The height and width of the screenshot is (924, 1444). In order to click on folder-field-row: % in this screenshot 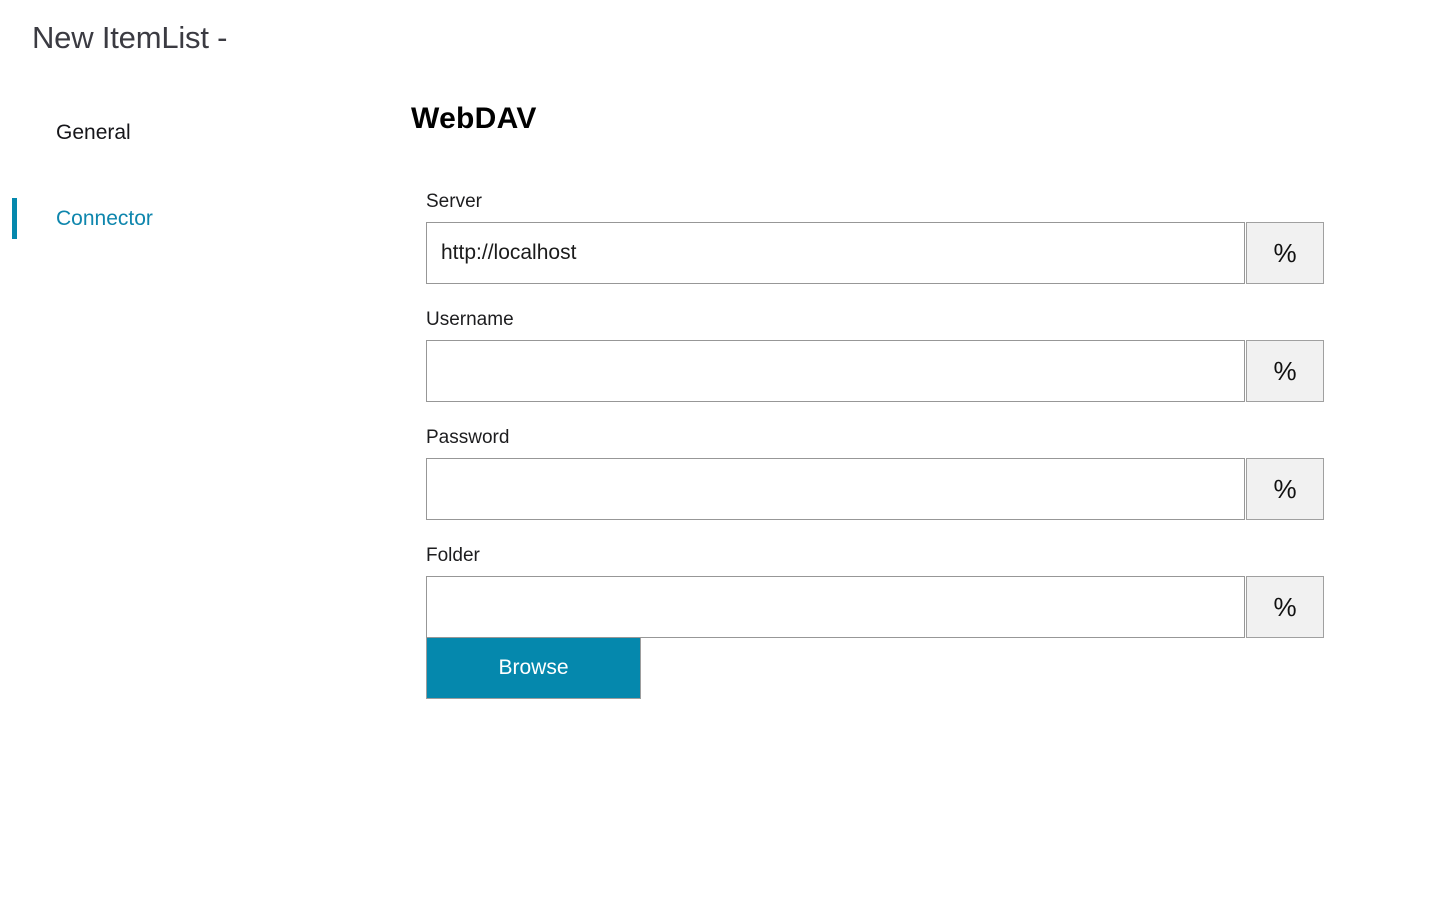, I will do `click(875, 607)`.